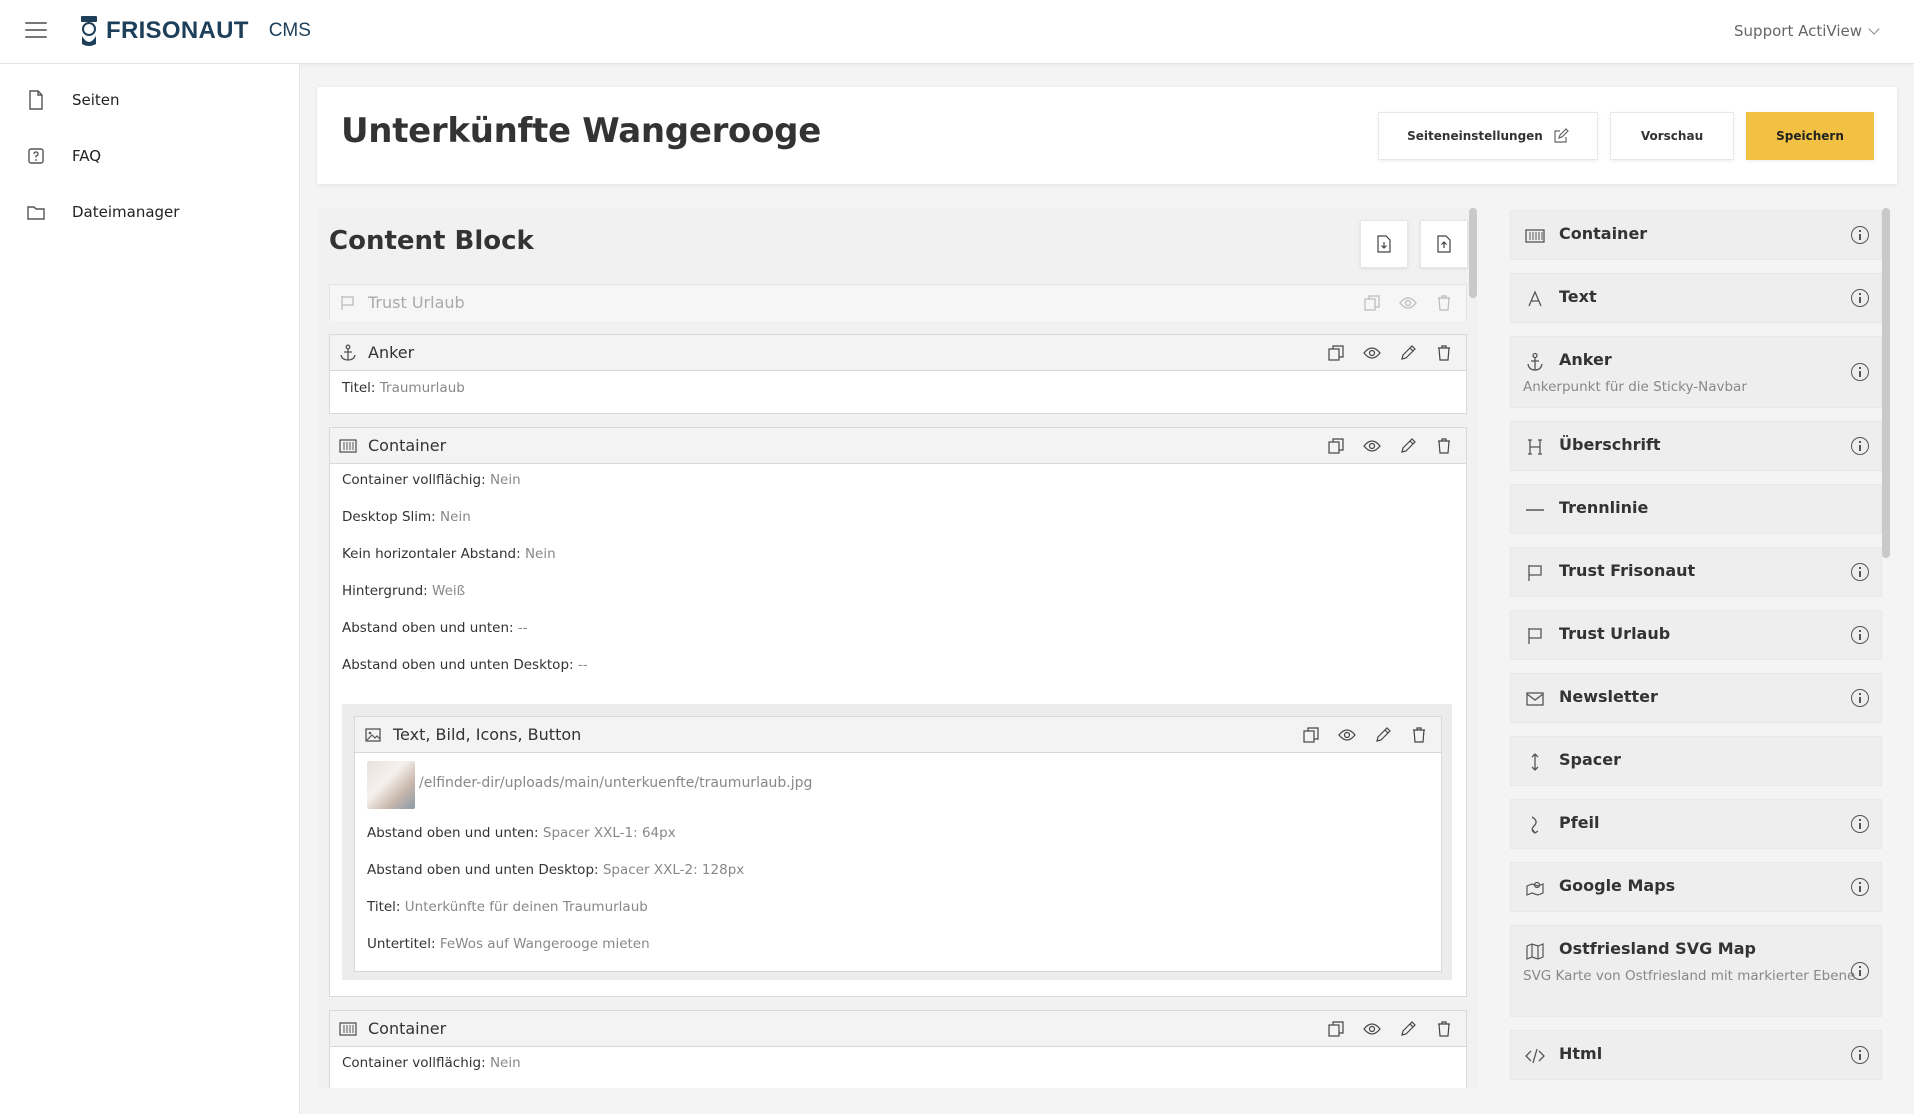  What do you see at coordinates (373, 735) in the screenshot?
I see `image-icon` at bounding box center [373, 735].